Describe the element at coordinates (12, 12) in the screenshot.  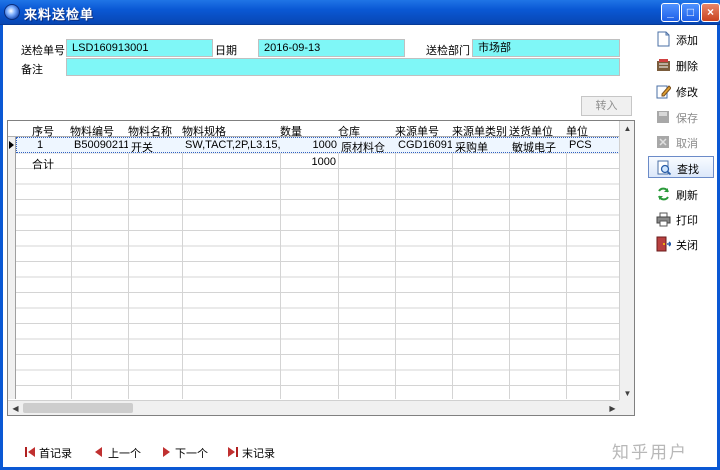
I see `app-icon` at that location.